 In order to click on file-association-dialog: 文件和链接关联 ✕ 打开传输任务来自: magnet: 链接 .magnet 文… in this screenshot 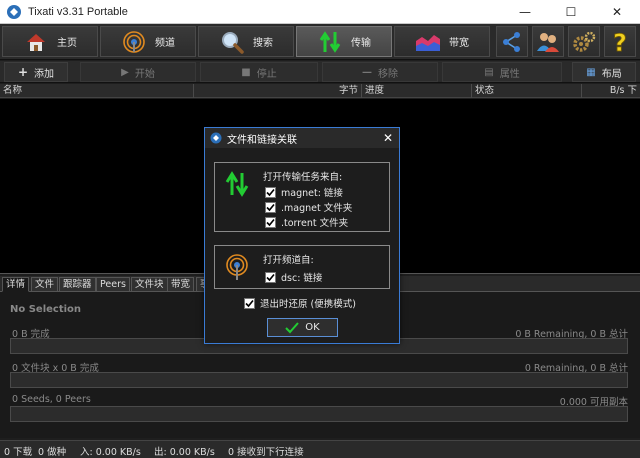, I will do `click(302, 235)`.